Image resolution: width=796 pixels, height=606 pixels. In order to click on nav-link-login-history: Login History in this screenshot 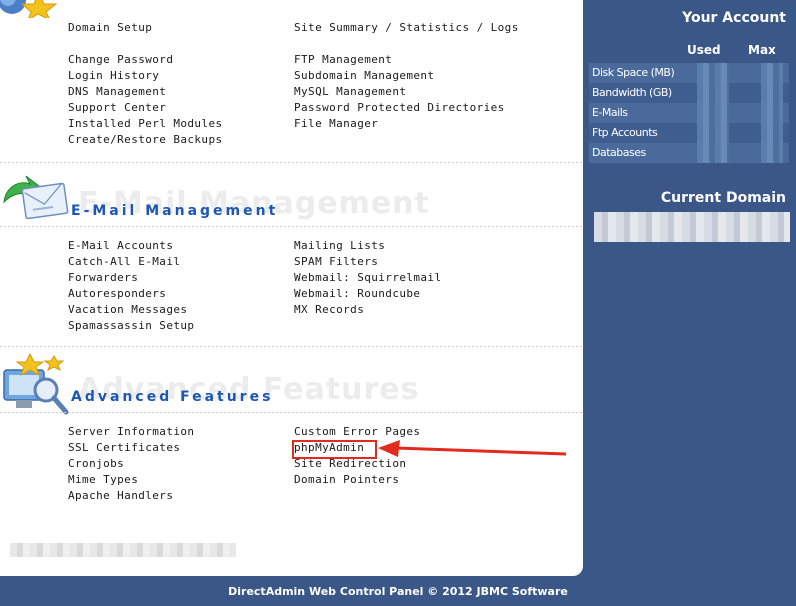, I will do `click(113, 76)`.